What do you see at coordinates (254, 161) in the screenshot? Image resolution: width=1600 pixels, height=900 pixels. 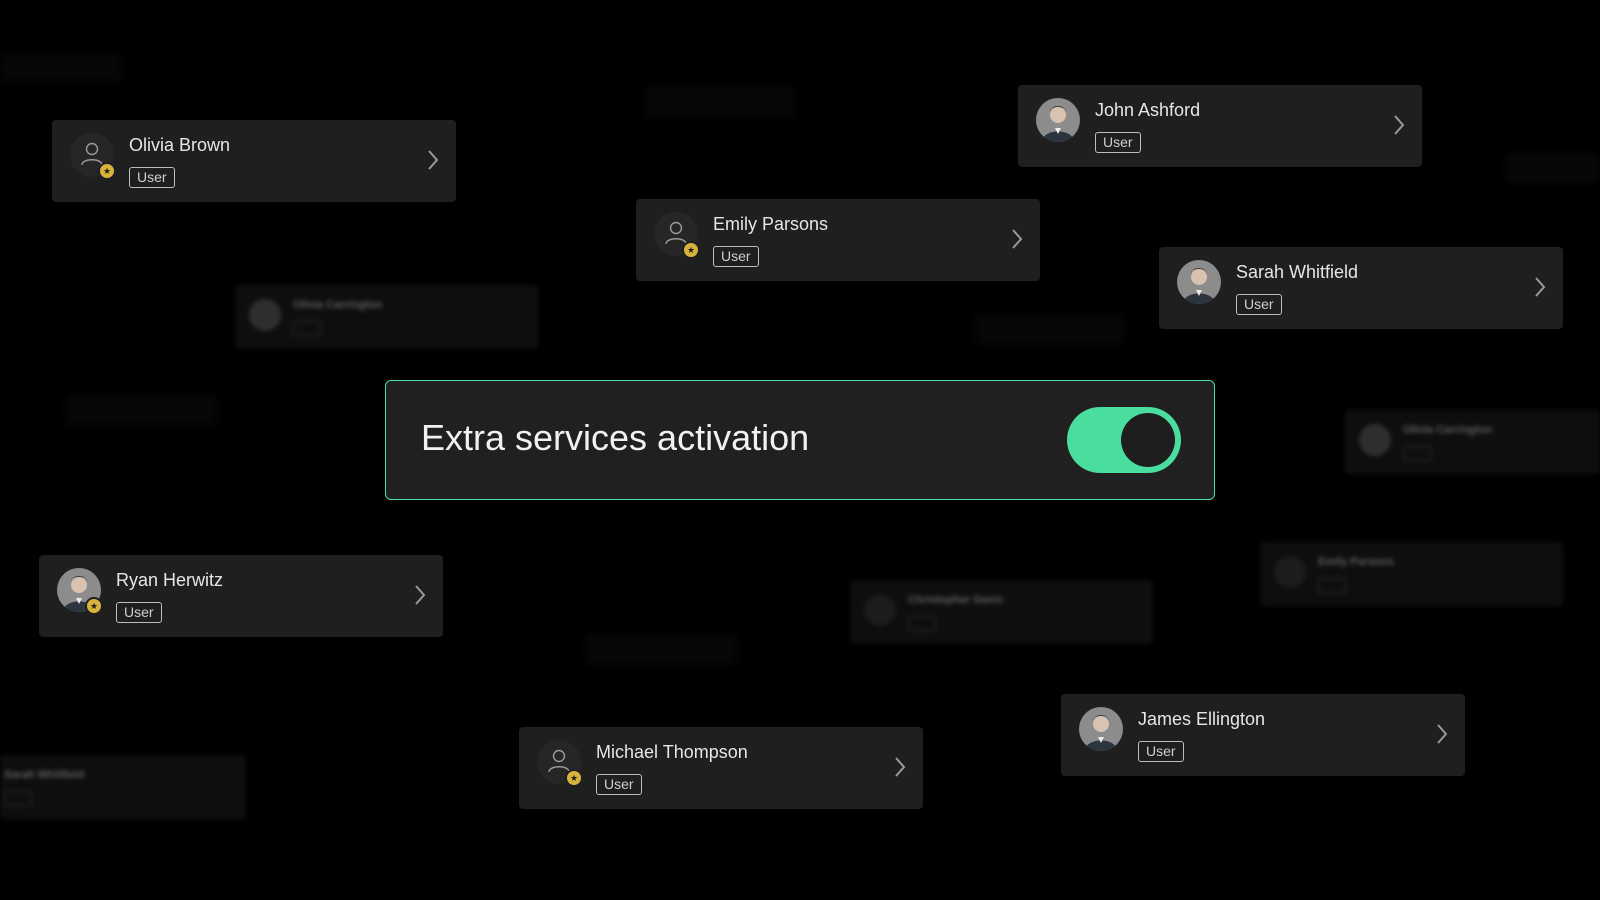 I see `user-card-olivia-brown: ★ Olivia Brown User` at bounding box center [254, 161].